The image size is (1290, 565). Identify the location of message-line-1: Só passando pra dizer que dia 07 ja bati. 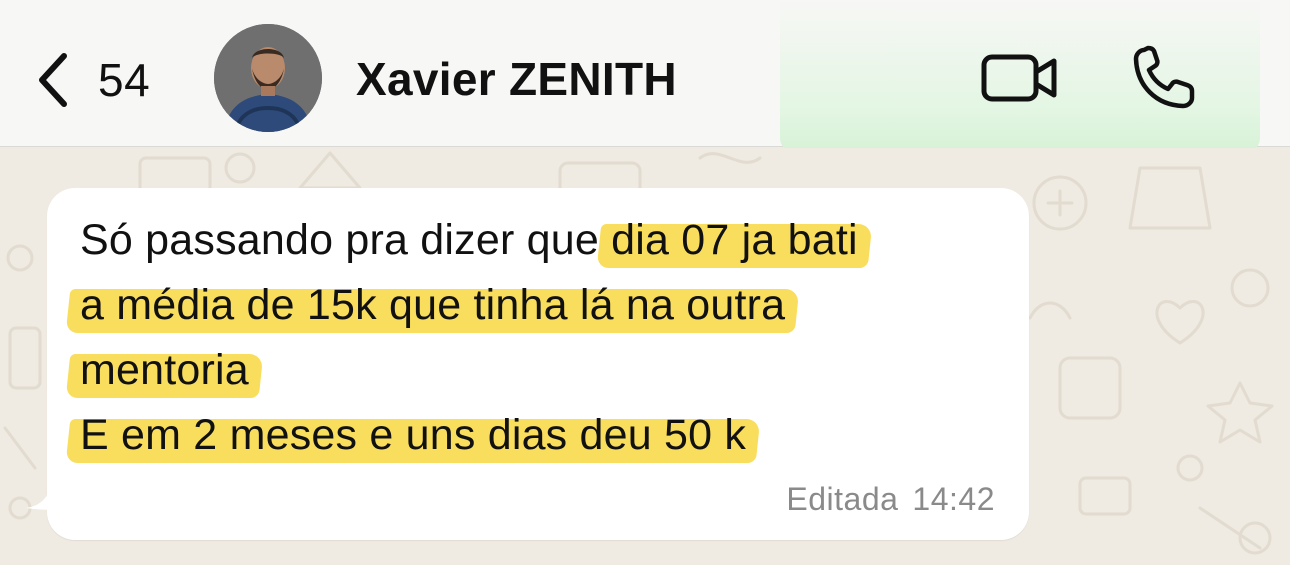
(469, 240).